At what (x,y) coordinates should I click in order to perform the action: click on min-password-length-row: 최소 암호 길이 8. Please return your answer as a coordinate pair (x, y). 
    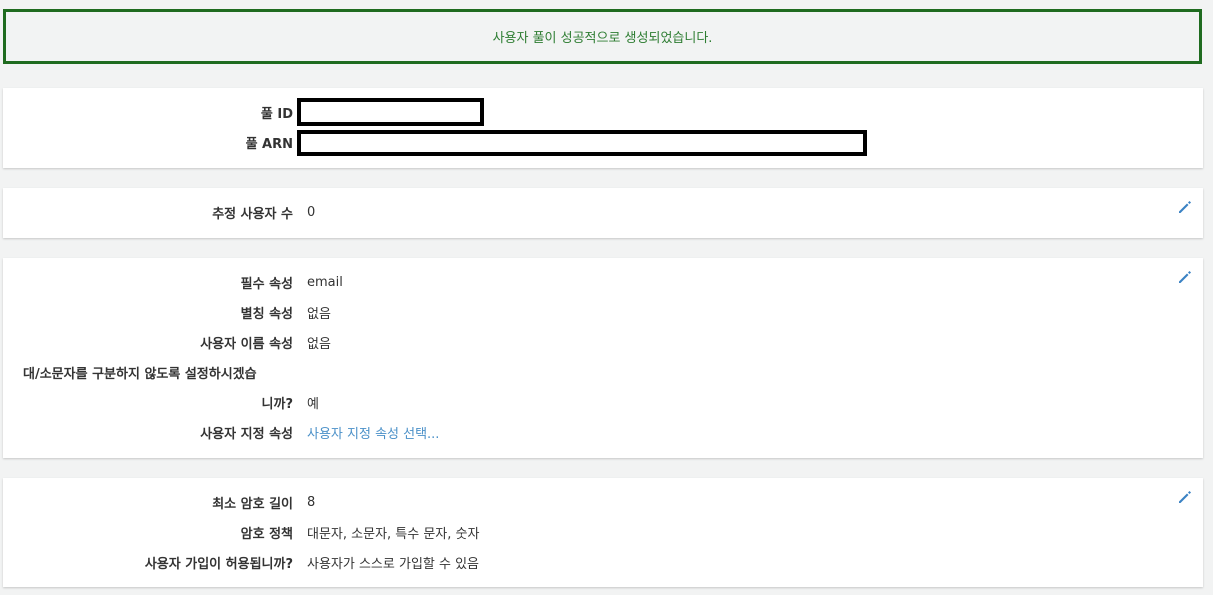
    Looking at the image, I should click on (603, 502).